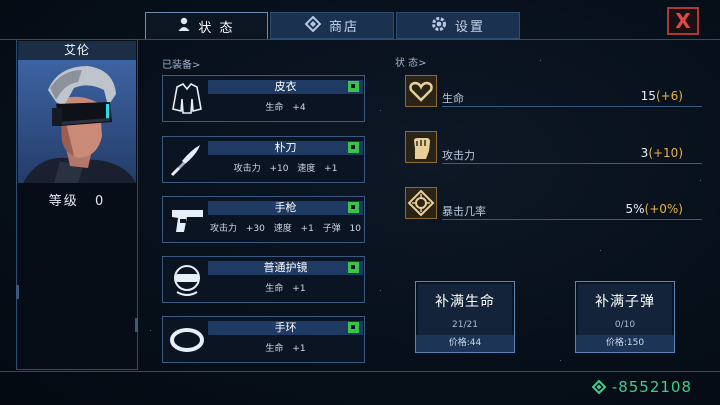  I want to click on refill-ammo-title: 补满子弹, so click(625, 302).